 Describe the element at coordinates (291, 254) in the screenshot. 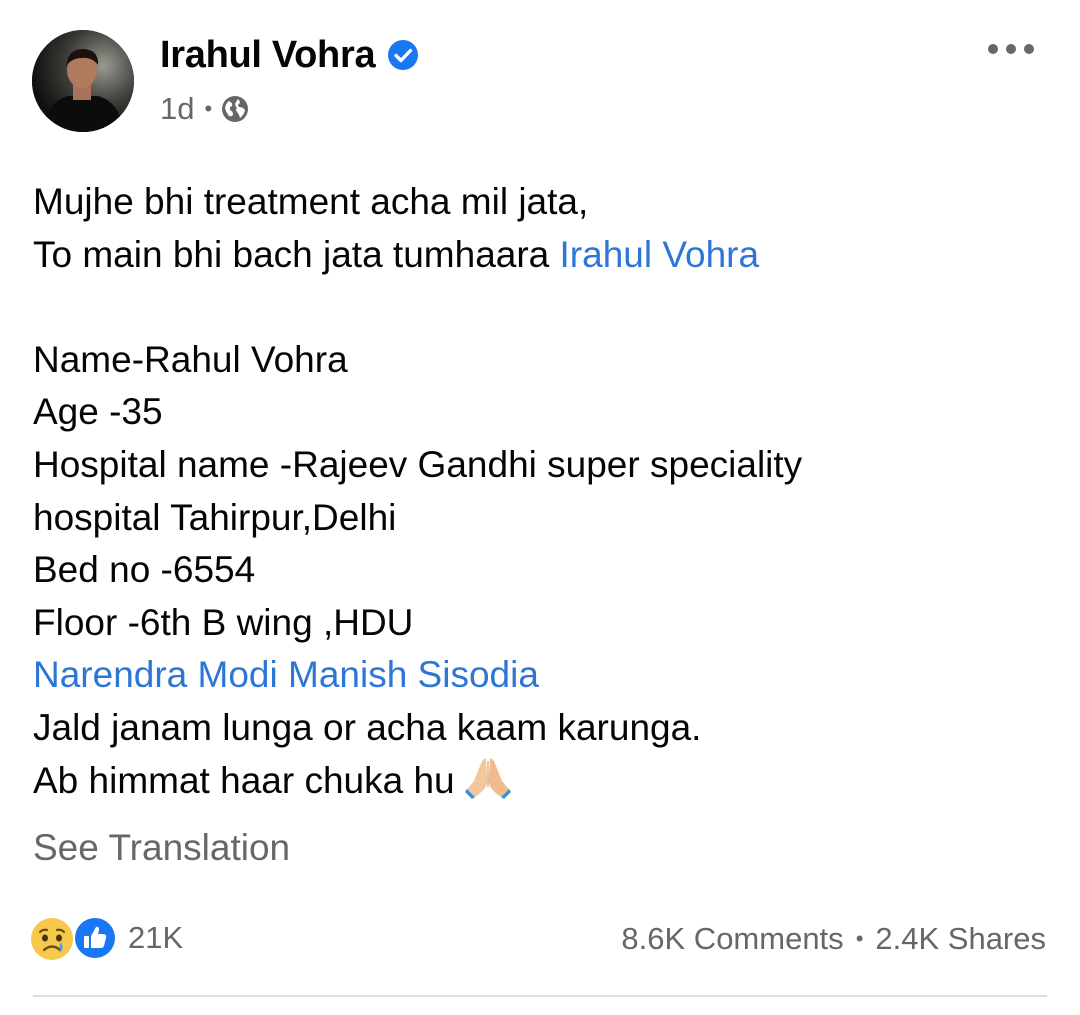

I see `post-line-text: To main bhi bach jata tumhaara` at that location.